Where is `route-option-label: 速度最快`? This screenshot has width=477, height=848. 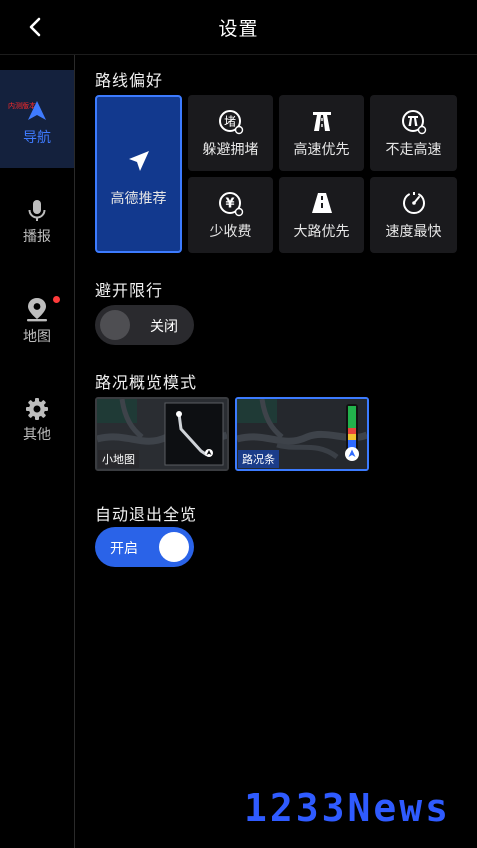 route-option-label: 速度最快 is located at coordinates (413, 232).